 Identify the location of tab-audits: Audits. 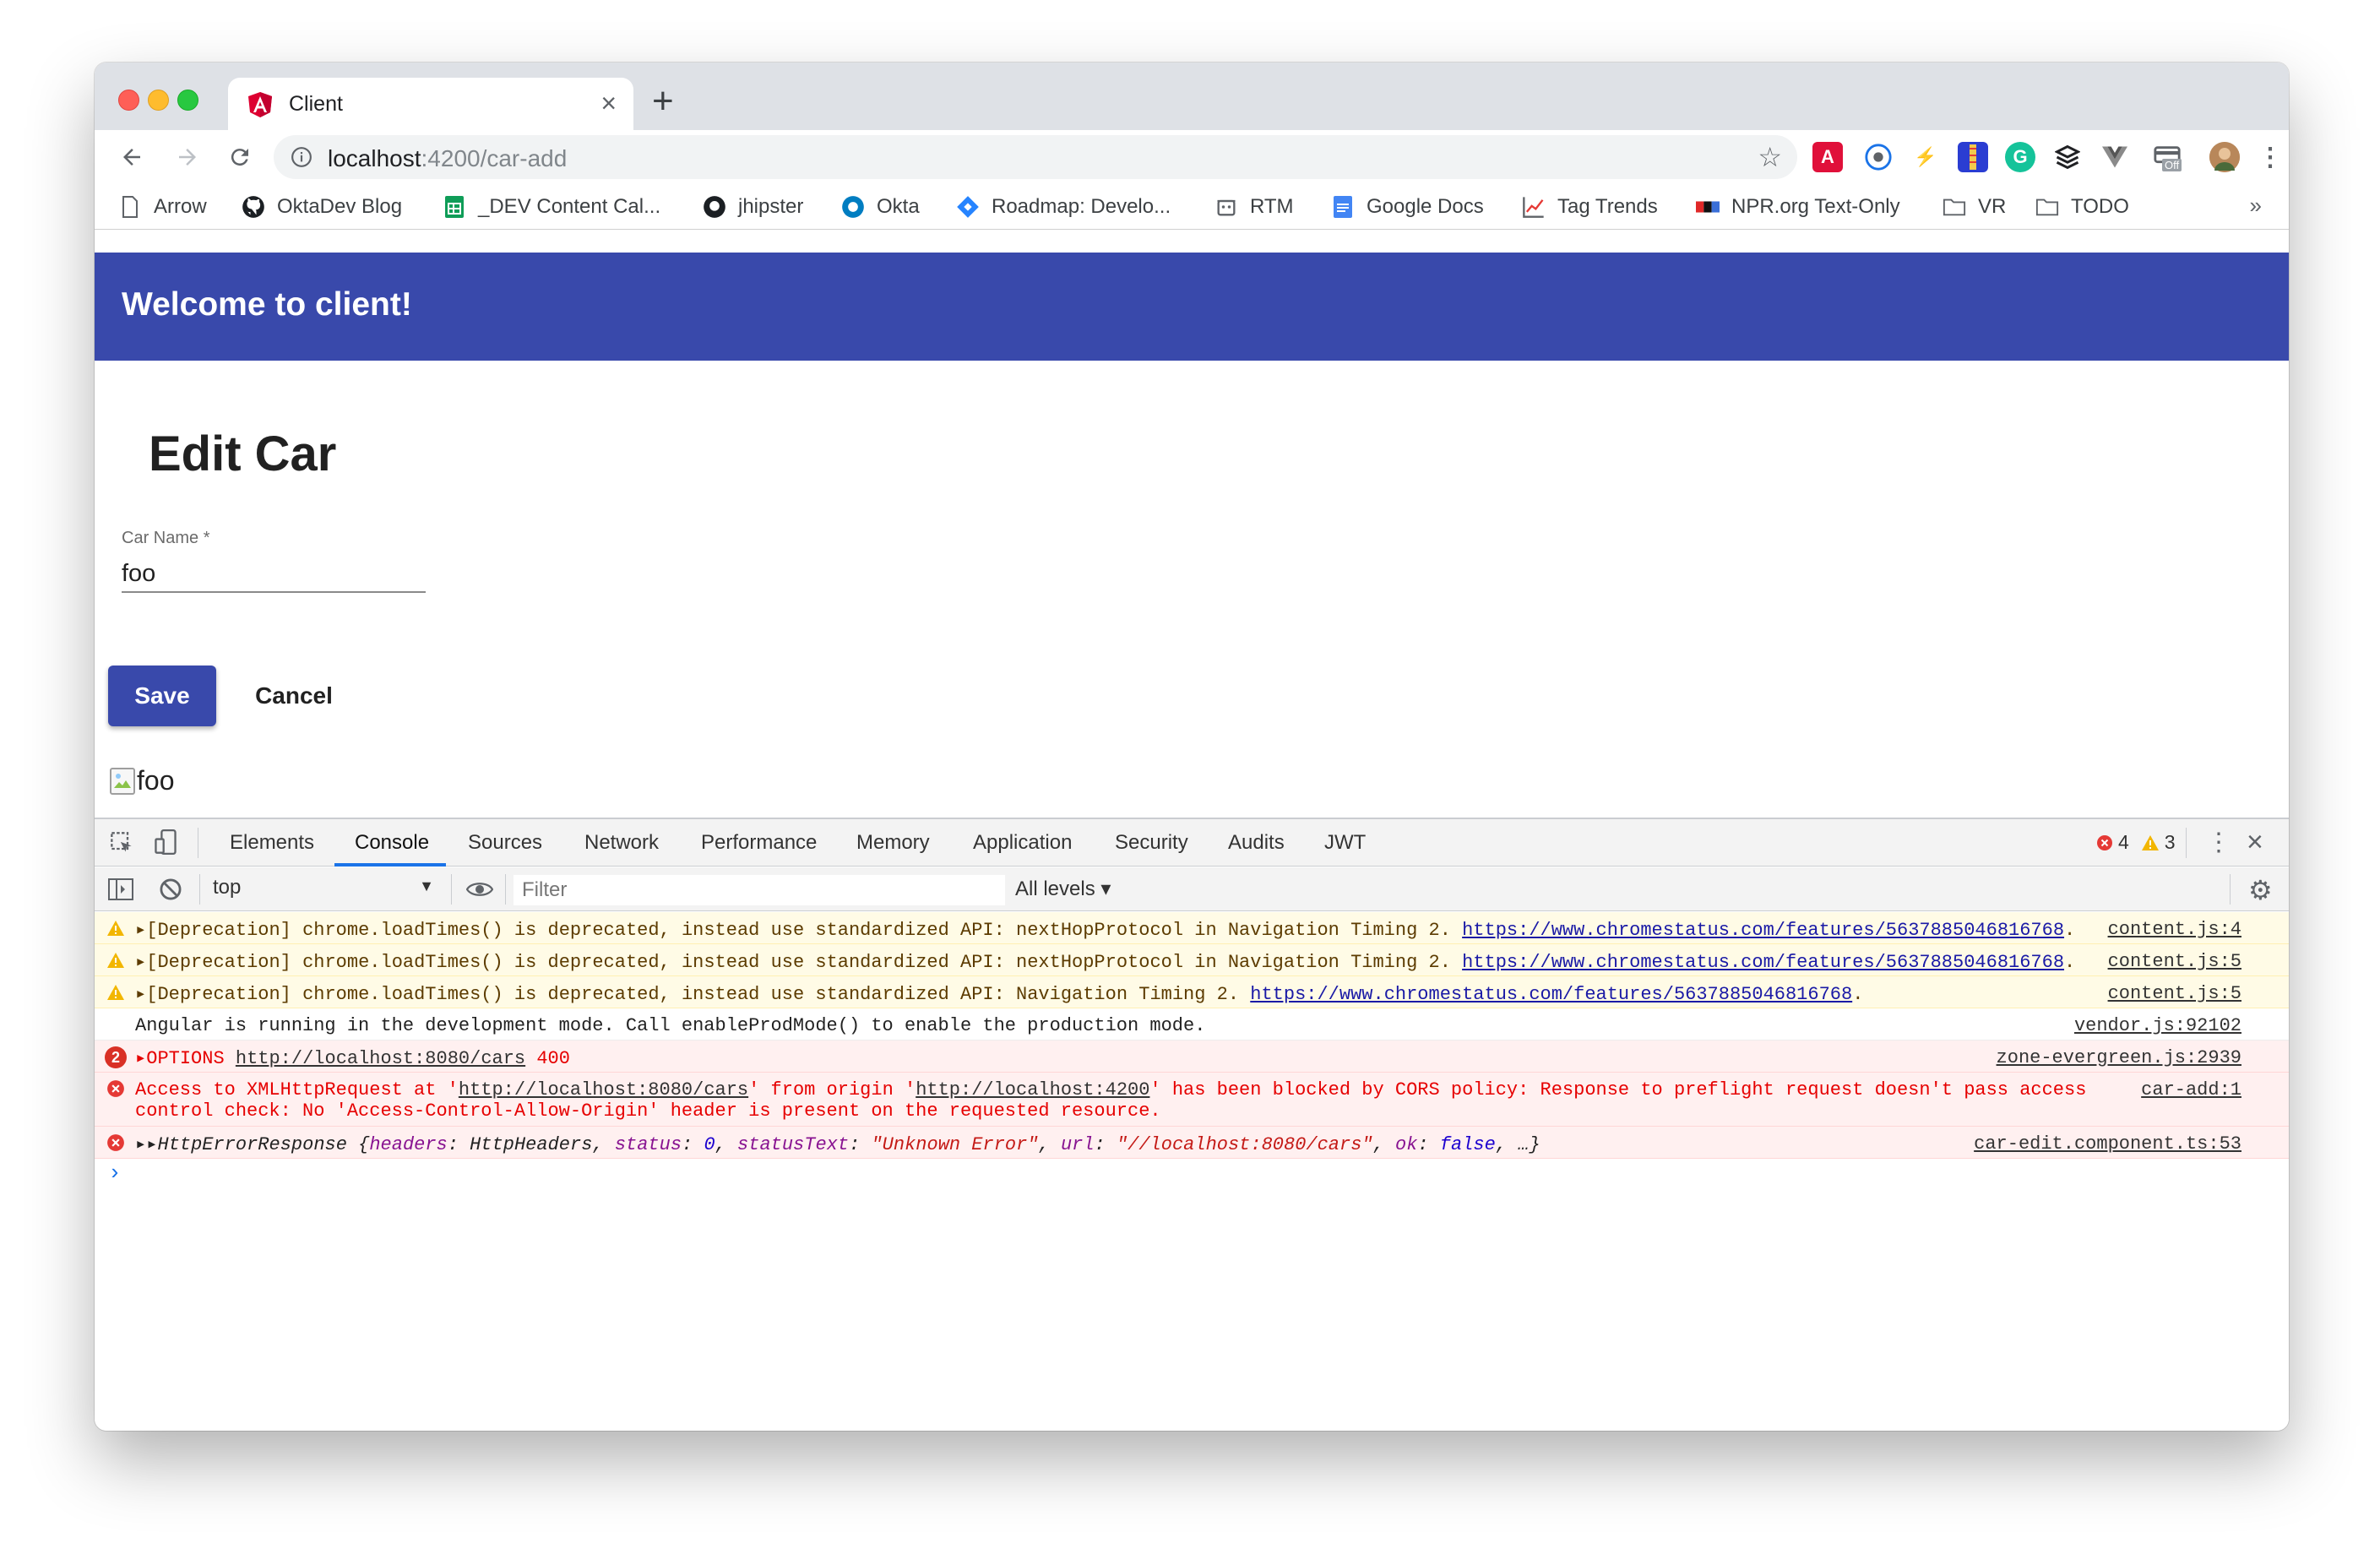
(1256, 843).